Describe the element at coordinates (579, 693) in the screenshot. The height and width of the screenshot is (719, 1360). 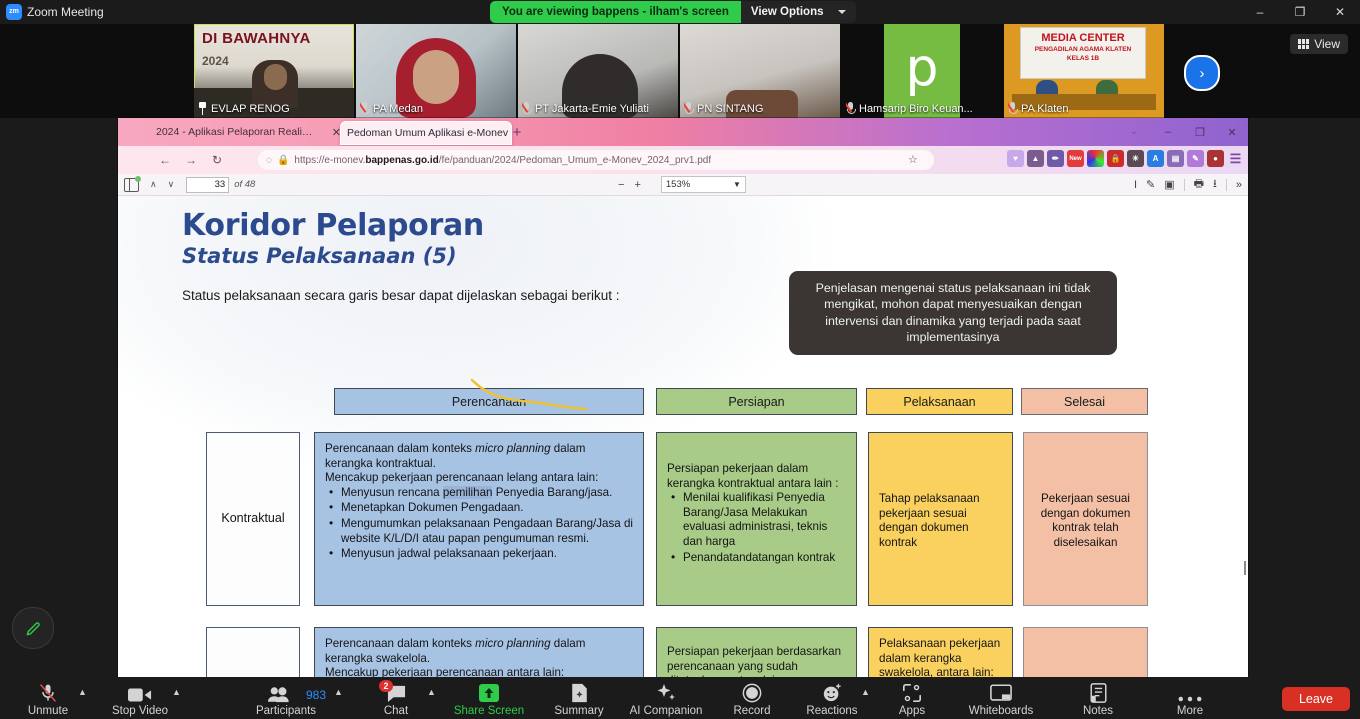
I see `document-sparkle-icon` at that location.